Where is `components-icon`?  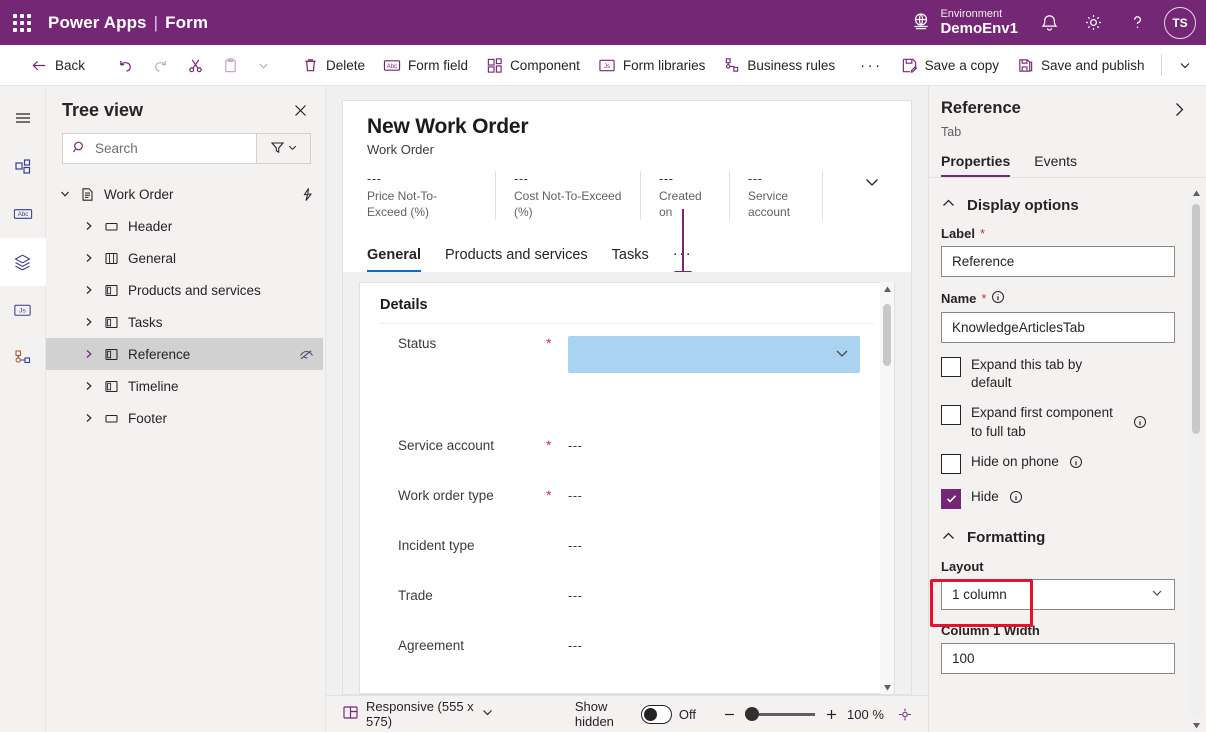 components-icon is located at coordinates (23, 166).